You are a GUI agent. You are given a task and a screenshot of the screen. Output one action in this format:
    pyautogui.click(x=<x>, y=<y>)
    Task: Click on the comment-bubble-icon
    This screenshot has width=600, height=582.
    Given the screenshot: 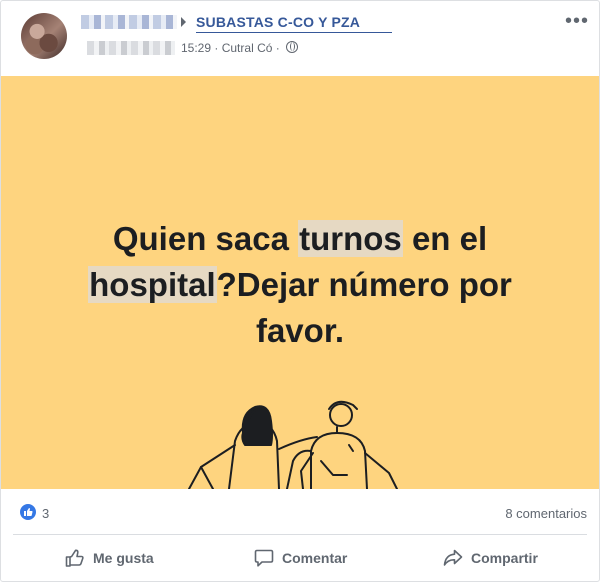 What is the action you would take?
    pyautogui.click(x=264, y=558)
    